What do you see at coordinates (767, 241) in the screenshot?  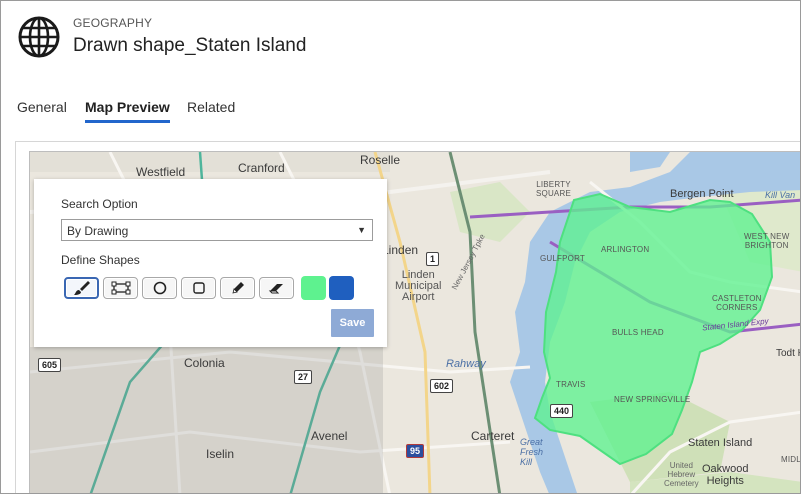 I see `map-label-west-new-brighton: WEST NEW BRIGHTON` at bounding box center [767, 241].